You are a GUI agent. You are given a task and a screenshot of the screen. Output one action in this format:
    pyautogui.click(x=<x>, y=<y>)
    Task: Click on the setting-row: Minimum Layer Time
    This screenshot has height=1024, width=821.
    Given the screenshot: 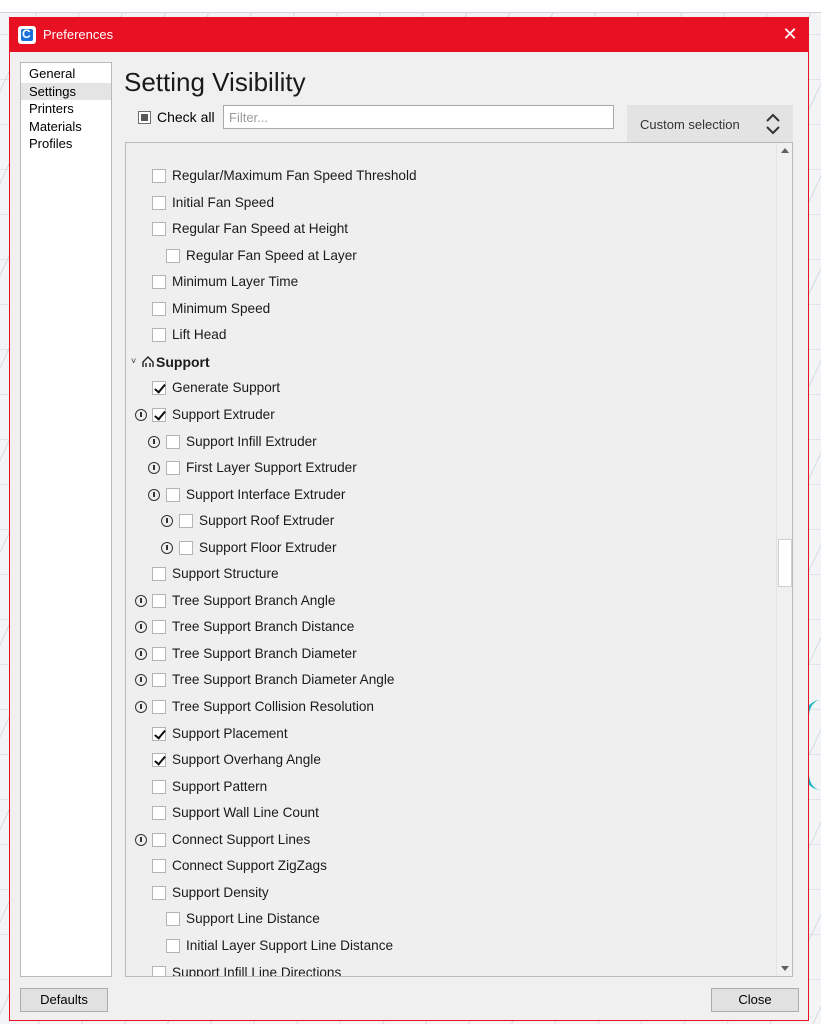 What is the action you would take?
    pyautogui.click(x=451, y=282)
    